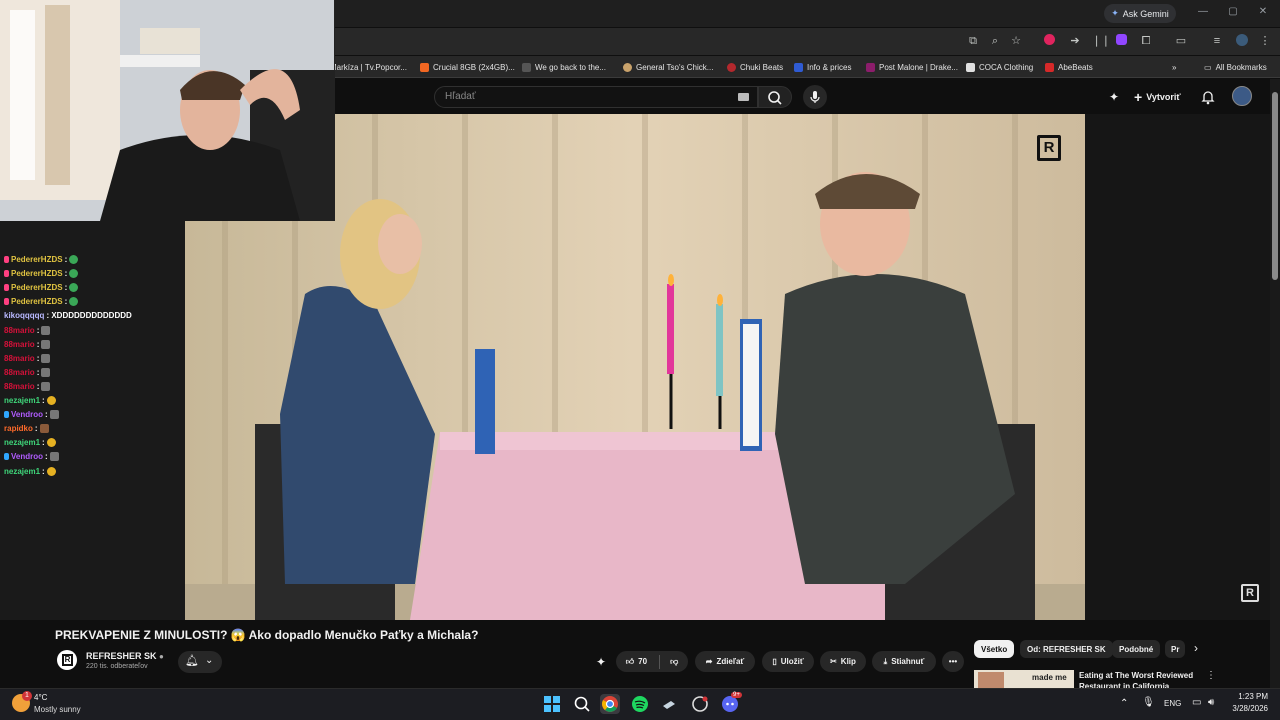 This screenshot has width=1280, height=720. I want to click on chip-from-channel: Od: REFRESHER SK, so click(1066, 649).